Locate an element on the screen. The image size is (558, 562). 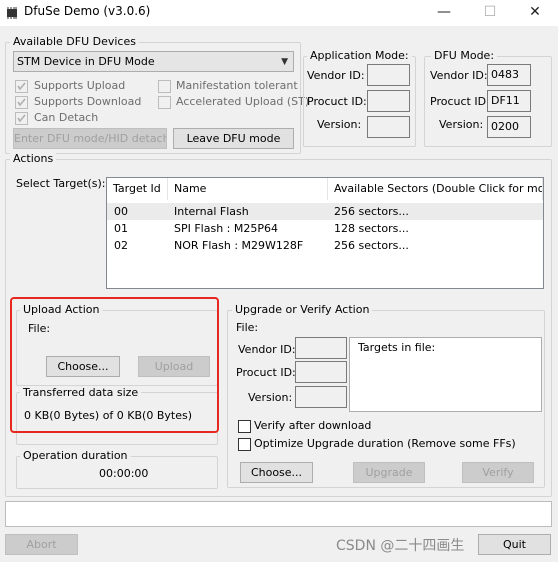
maximize-button: ☐ is located at coordinates (490, 13).